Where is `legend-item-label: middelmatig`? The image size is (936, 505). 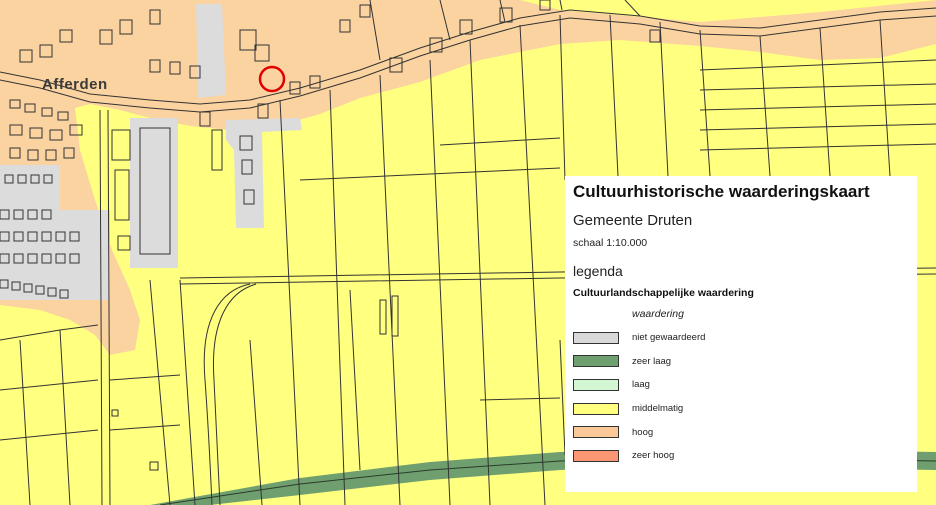
legend-item-label: middelmatig is located at coordinates (658, 409).